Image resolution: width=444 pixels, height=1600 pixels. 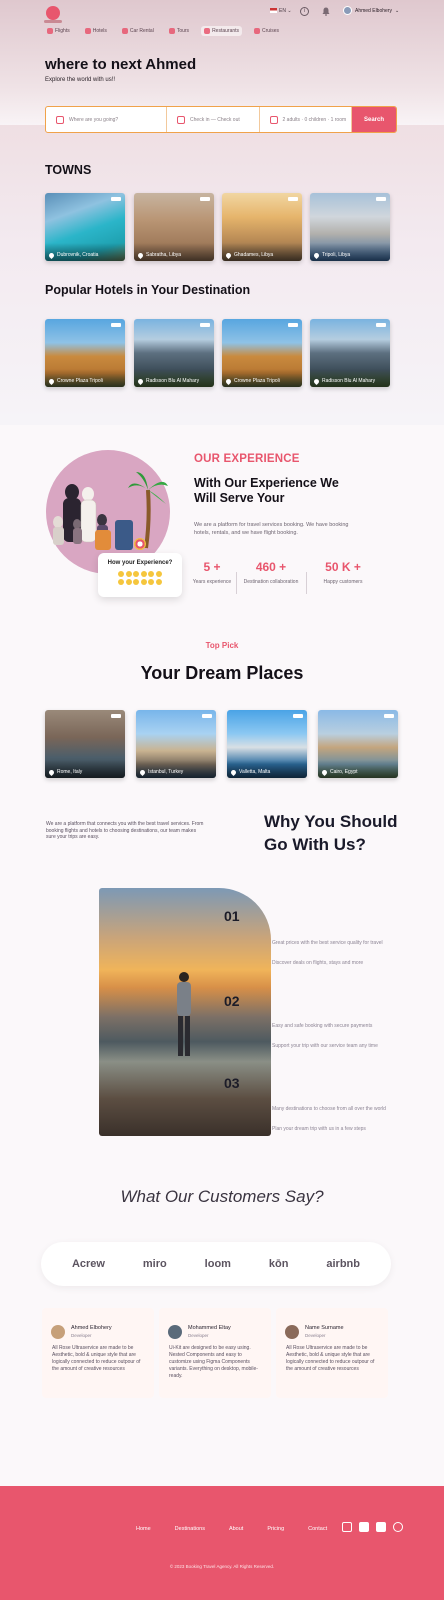 I want to click on date-field: Check in — Check out, so click(x=213, y=119).